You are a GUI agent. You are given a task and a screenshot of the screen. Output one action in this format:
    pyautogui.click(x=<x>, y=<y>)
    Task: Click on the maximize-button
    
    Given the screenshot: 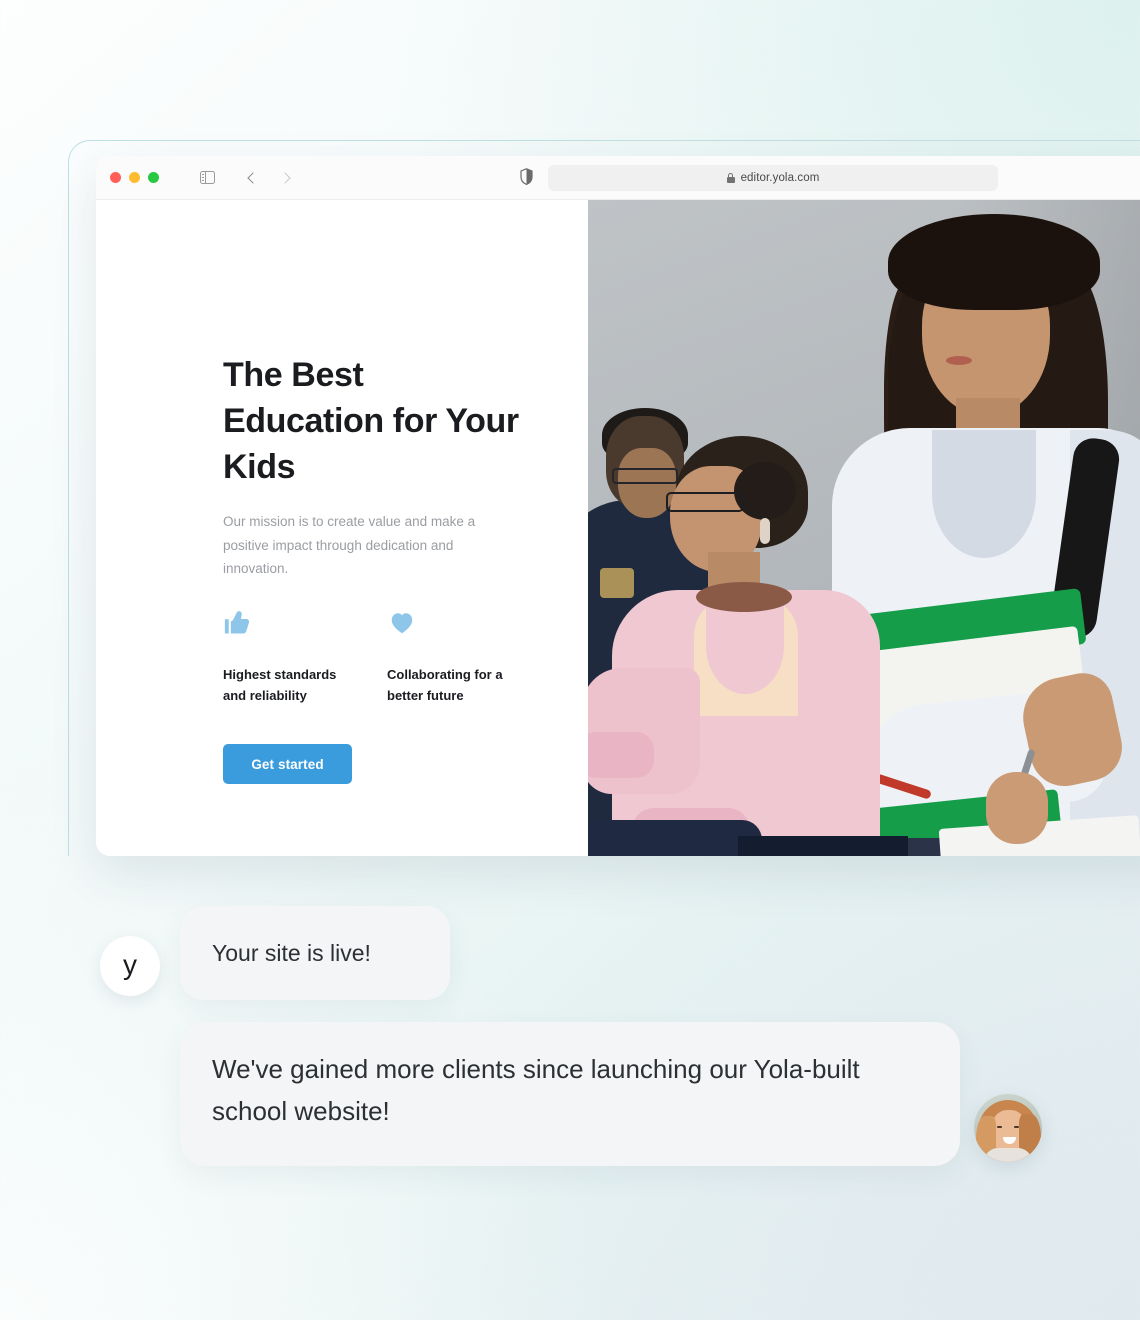 What is the action you would take?
    pyautogui.click(x=153, y=177)
    